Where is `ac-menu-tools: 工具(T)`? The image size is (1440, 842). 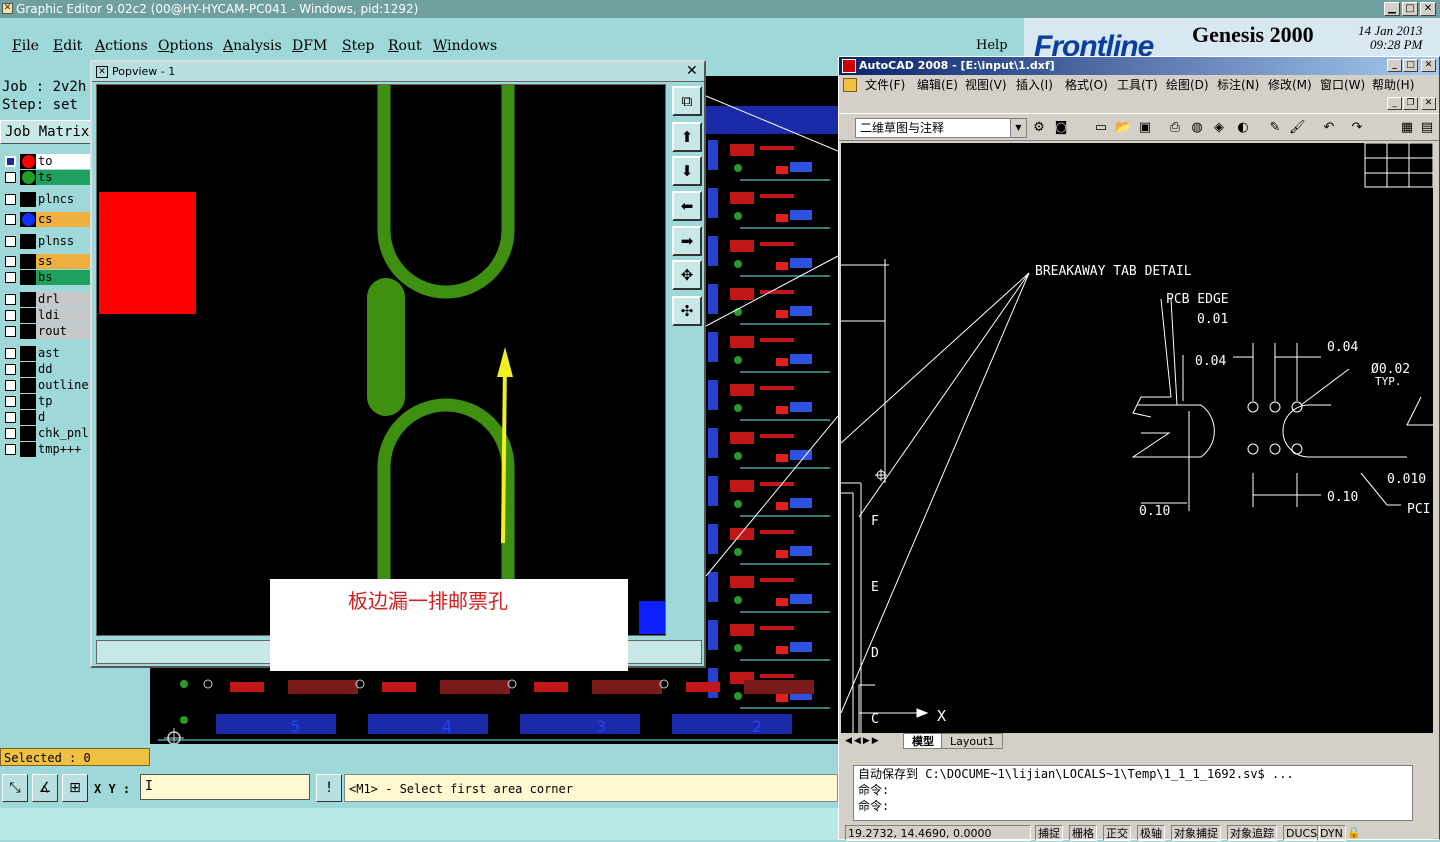 ac-menu-tools: 工具(T) is located at coordinates (1137, 85).